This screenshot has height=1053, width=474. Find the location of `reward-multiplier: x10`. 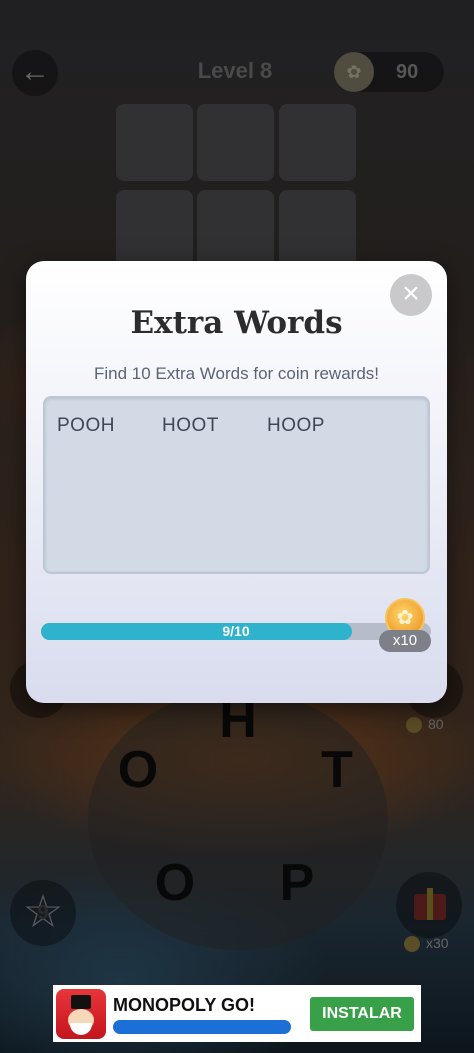

reward-multiplier: x10 is located at coordinates (405, 641).